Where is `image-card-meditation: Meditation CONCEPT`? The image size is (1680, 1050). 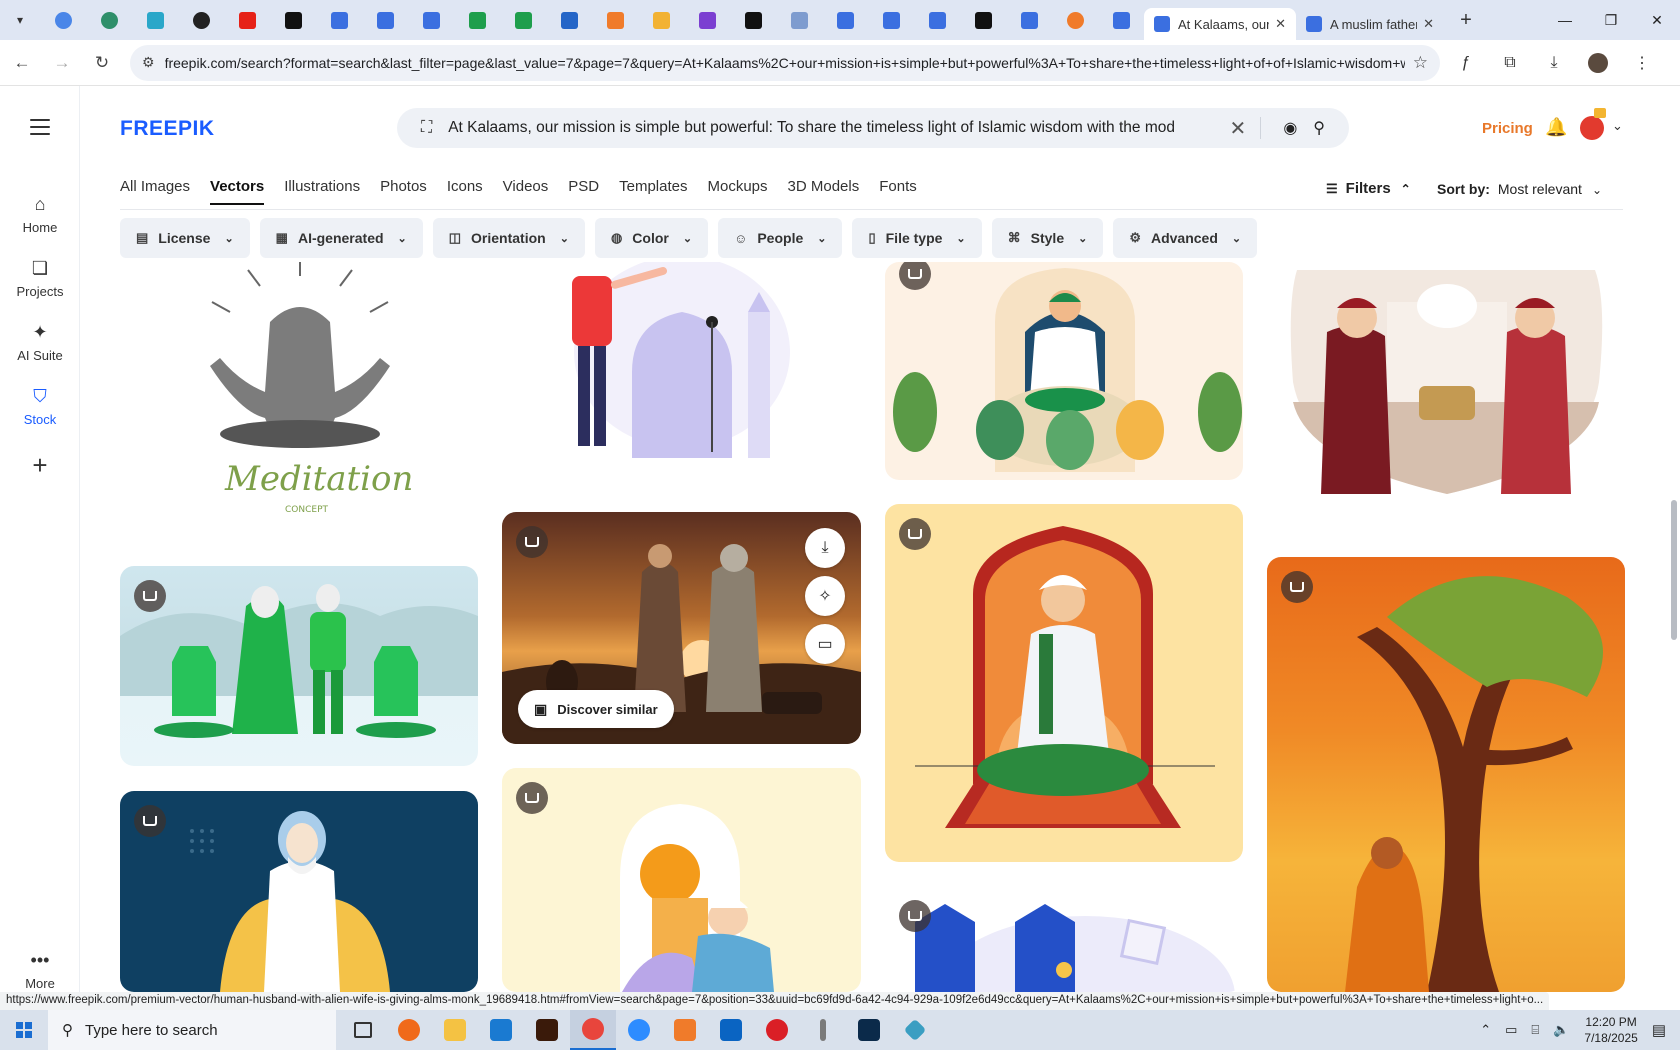 image-card-meditation: Meditation CONCEPT is located at coordinates (299, 393).